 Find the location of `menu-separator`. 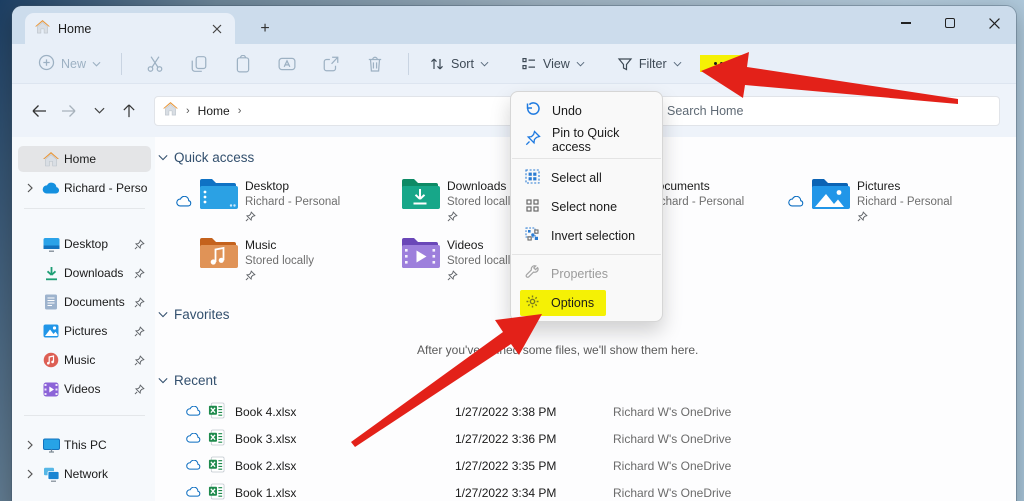

menu-separator is located at coordinates (586, 158).